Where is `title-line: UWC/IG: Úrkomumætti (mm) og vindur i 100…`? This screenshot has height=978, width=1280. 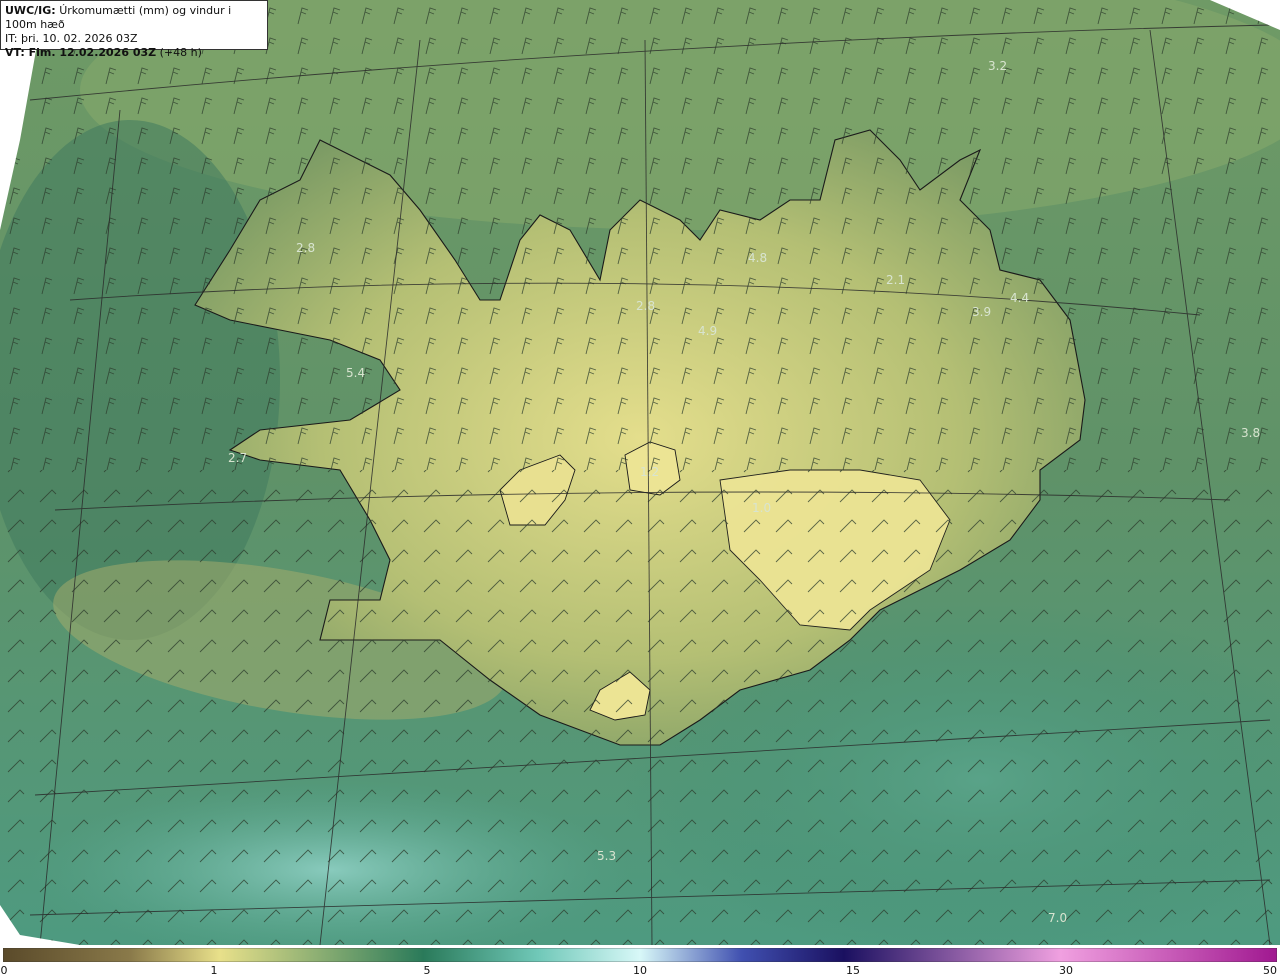
title-line: UWC/IG: Úrkomumætti (mm) og vindur i 100… is located at coordinates (134, 18).